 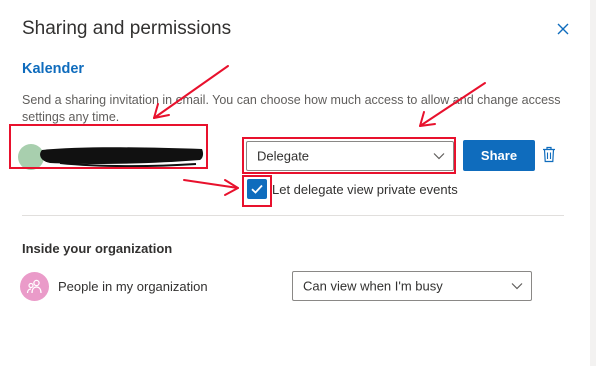 I want to click on close-button, so click(x=563, y=29).